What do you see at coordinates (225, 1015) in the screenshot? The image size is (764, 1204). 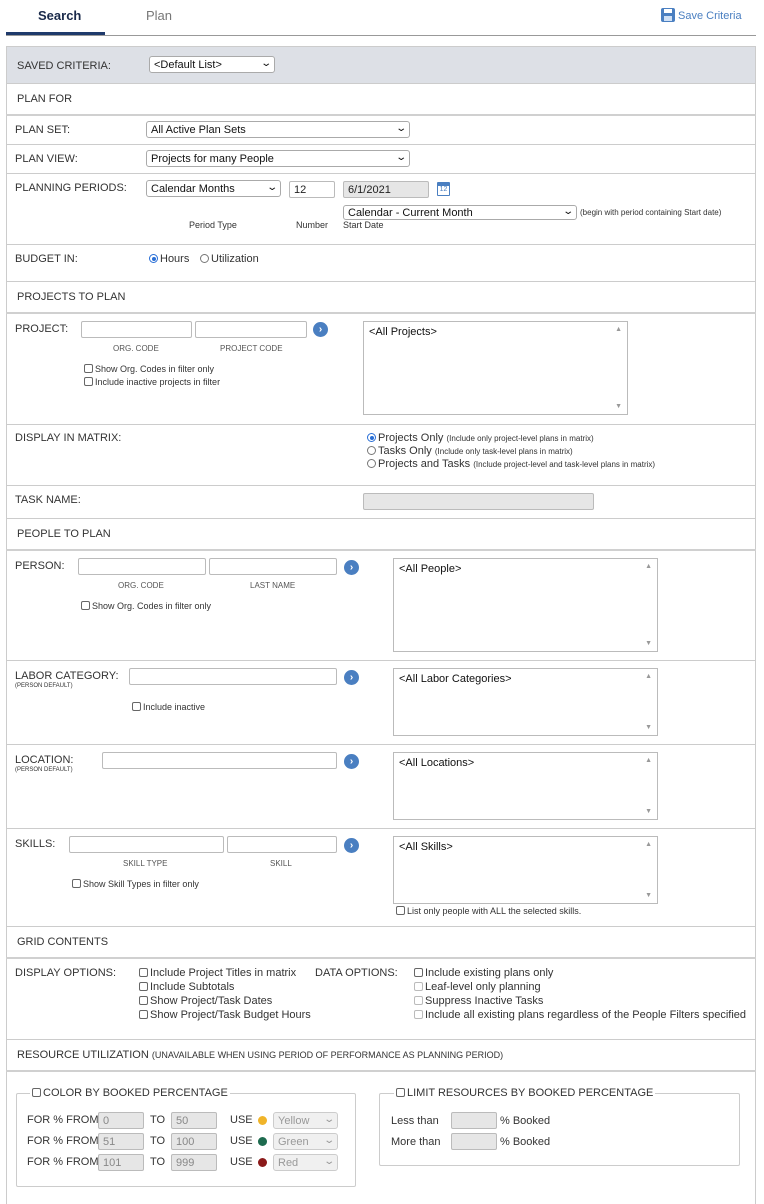 I see `show-budget-hours-checkbox: Show Project/Task Budget Hours` at bounding box center [225, 1015].